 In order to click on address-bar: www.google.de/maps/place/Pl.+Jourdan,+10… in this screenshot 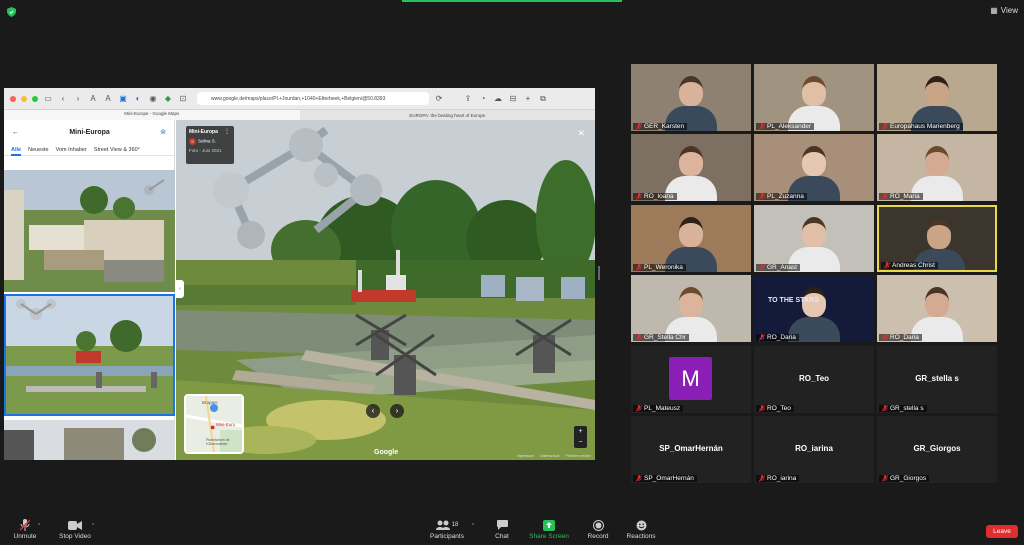, I will do `click(313, 98)`.